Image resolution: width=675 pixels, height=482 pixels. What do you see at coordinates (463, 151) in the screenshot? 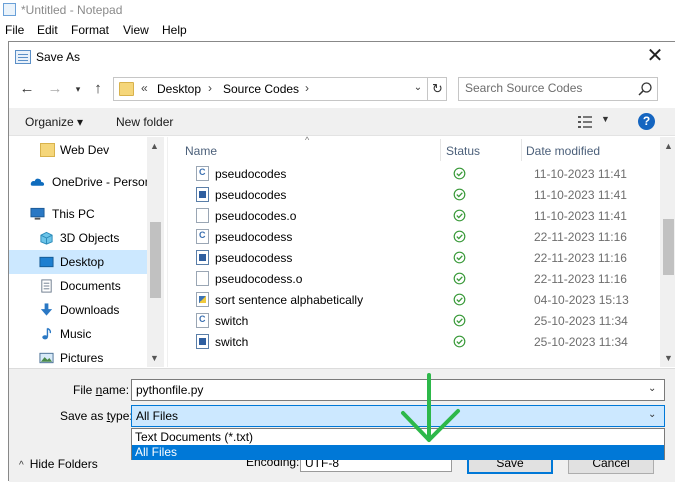
I see `column-status: Status` at bounding box center [463, 151].